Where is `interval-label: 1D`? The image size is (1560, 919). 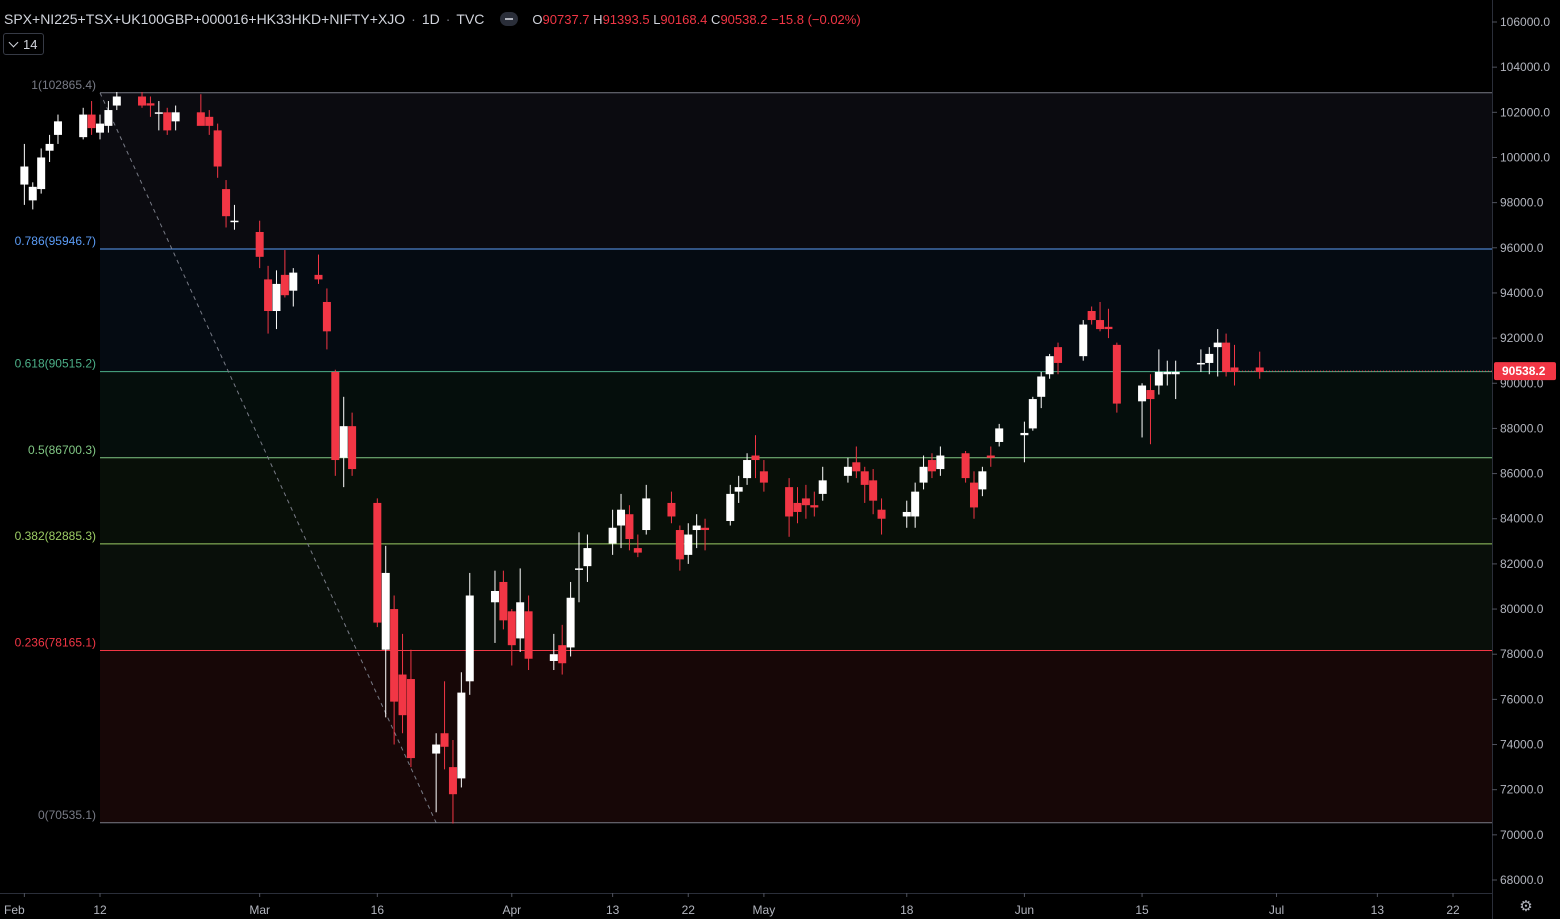 interval-label: 1D is located at coordinates (431, 19).